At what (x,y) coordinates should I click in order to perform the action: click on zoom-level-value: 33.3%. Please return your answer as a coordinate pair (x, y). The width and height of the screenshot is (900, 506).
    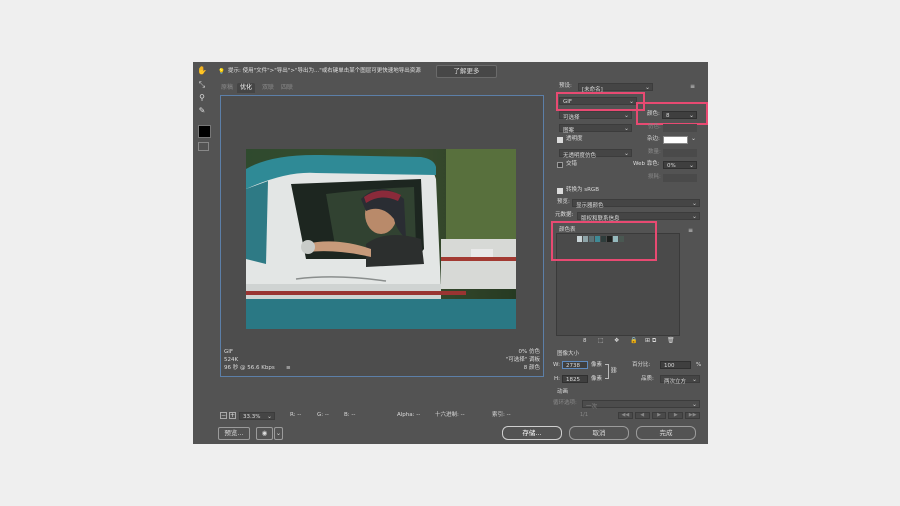
    Looking at the image, I should click on (252, 417).